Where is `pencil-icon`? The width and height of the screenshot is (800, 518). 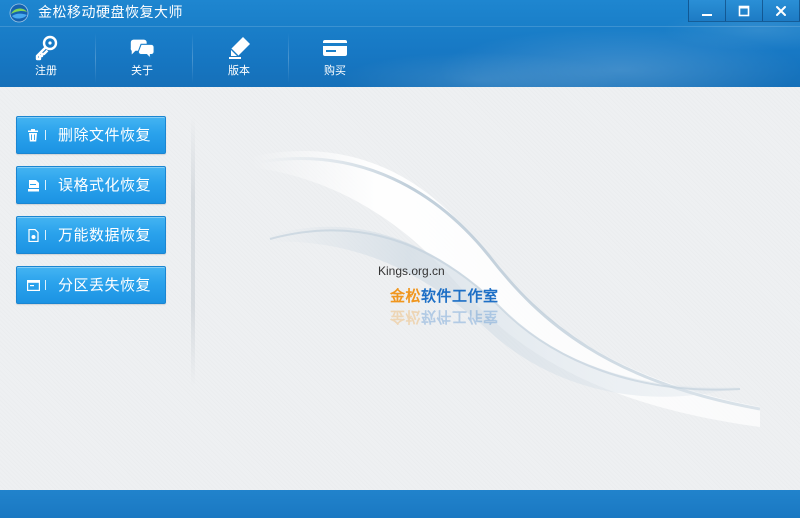
pencil-icon is located at coordinates (239, 48).